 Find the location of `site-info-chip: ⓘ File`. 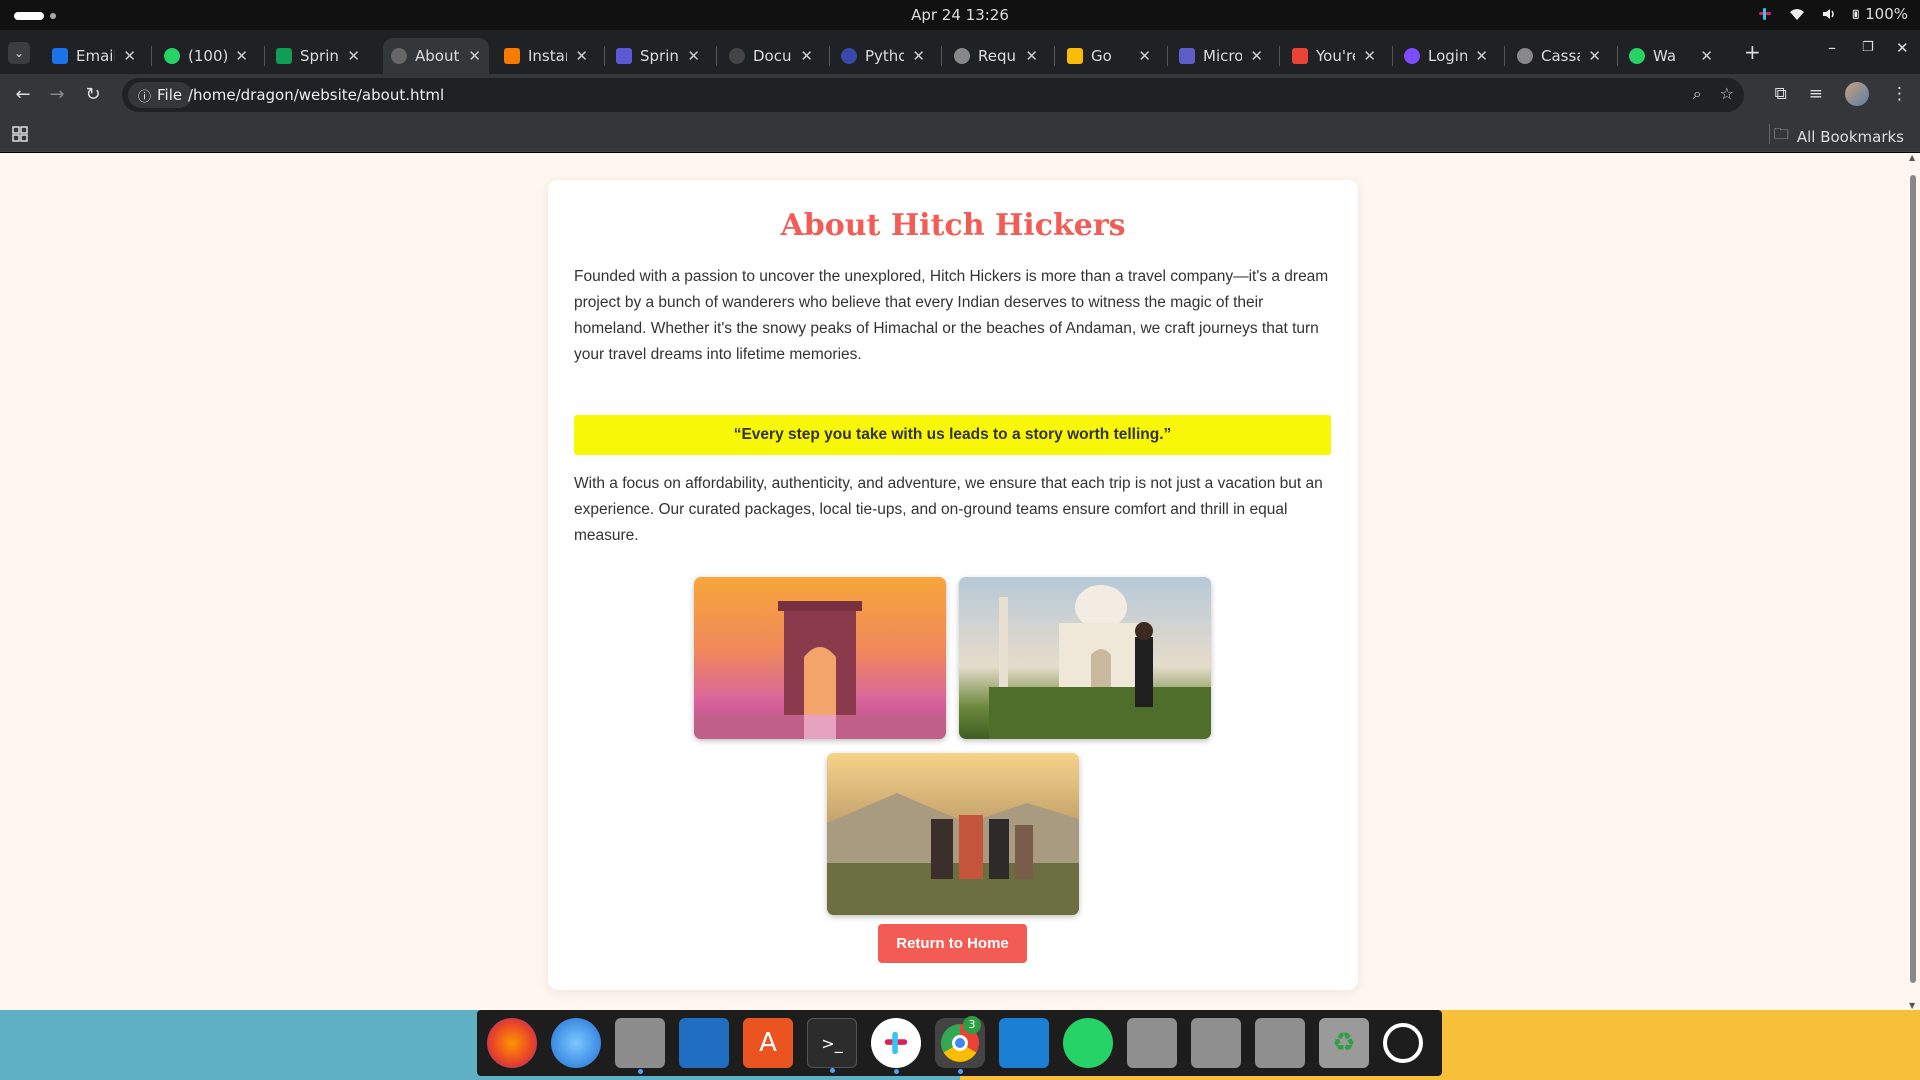

site-info-chip: ⓘ File is located at coordinates (160, 95).